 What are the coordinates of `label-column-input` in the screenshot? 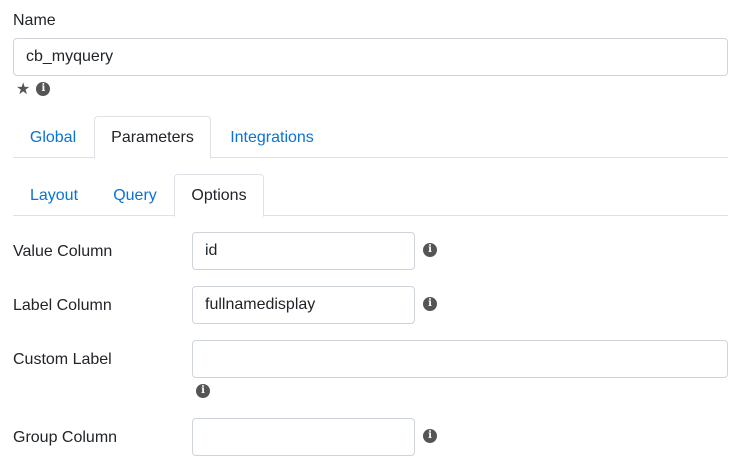 It's located at (303, 305).